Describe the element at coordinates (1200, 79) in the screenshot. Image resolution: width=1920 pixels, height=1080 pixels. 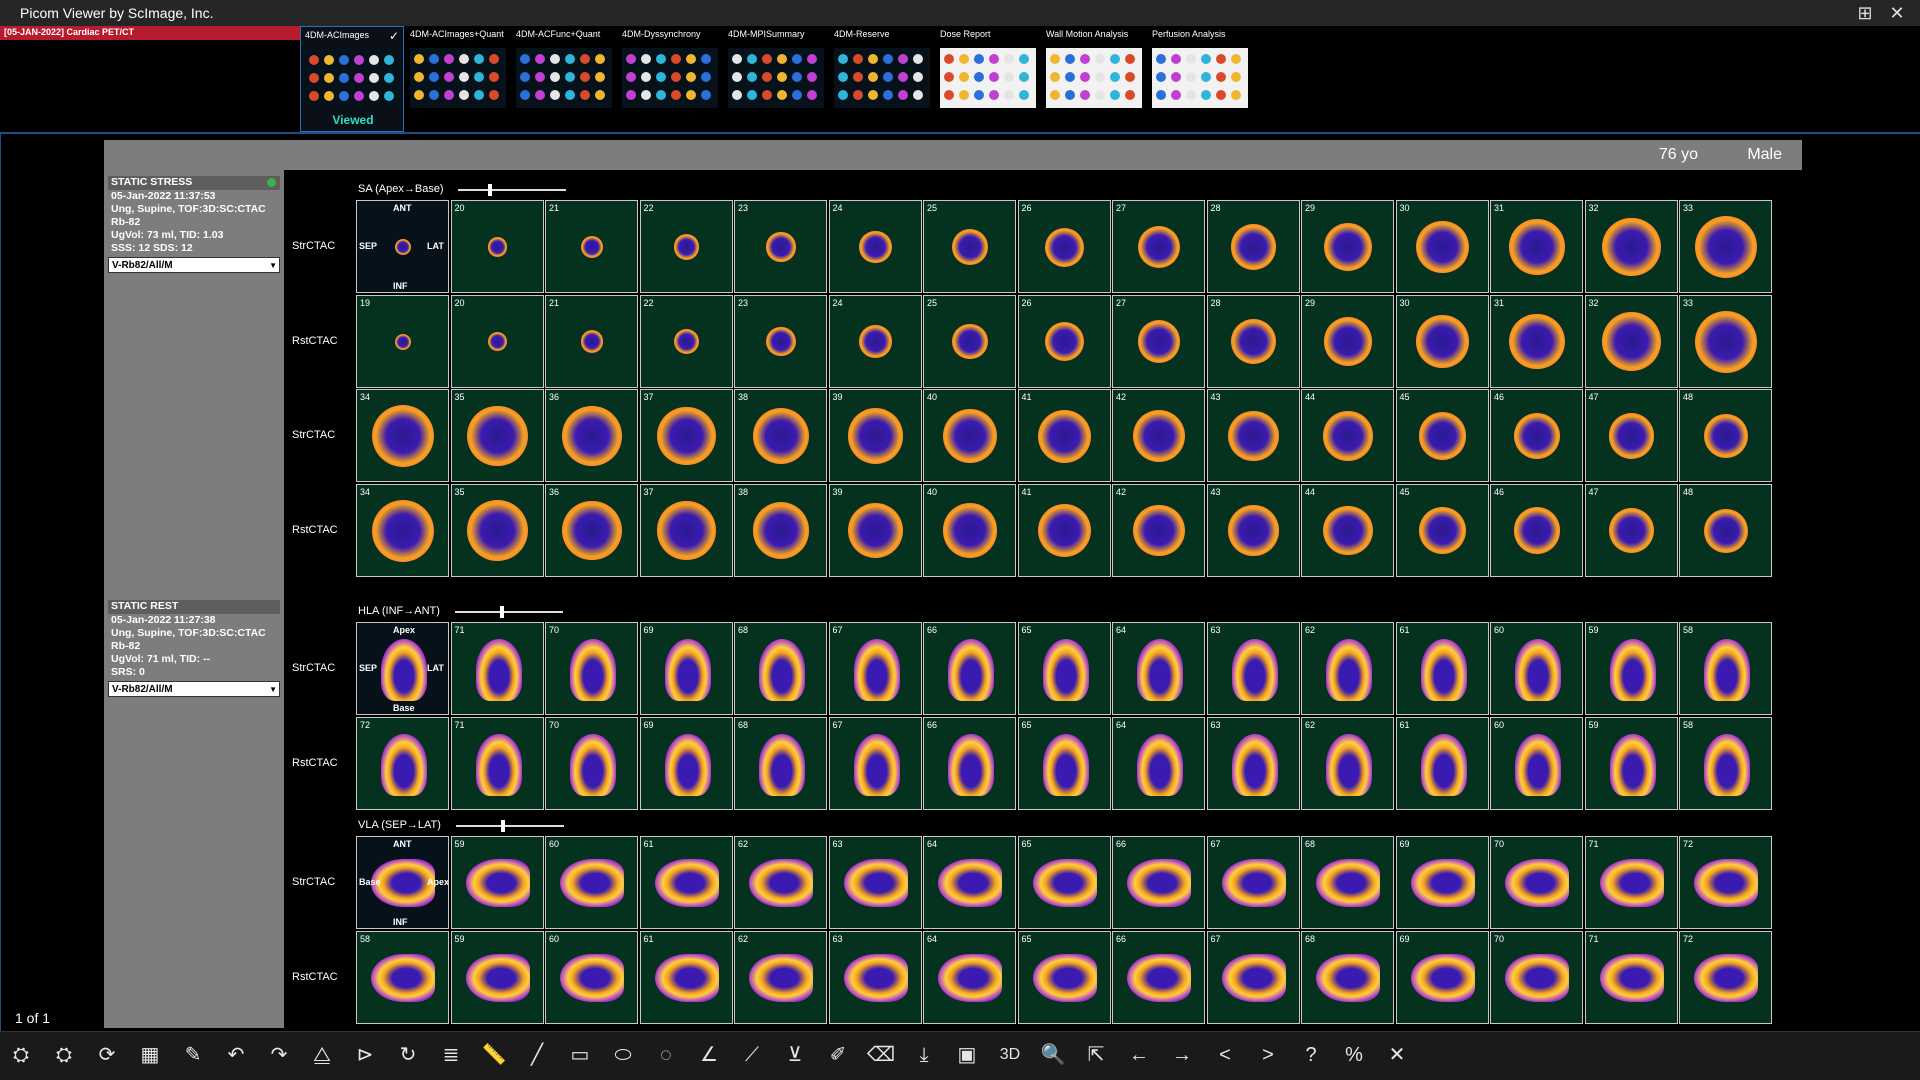
I see `tab-perfusion-analysis: Perfusion Analysis` at that location.